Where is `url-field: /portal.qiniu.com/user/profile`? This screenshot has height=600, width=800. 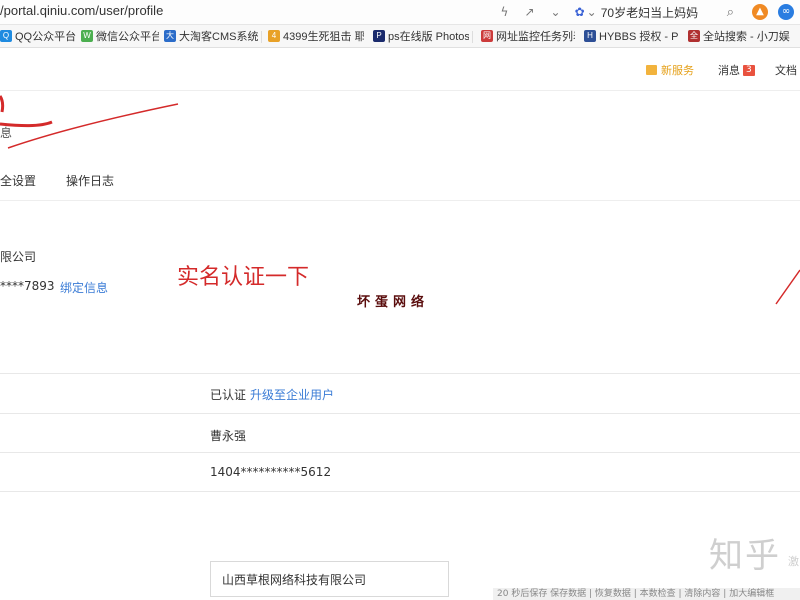 url-field: /portal.qiniu.com/user/profile is located at coordinates (81, 10).